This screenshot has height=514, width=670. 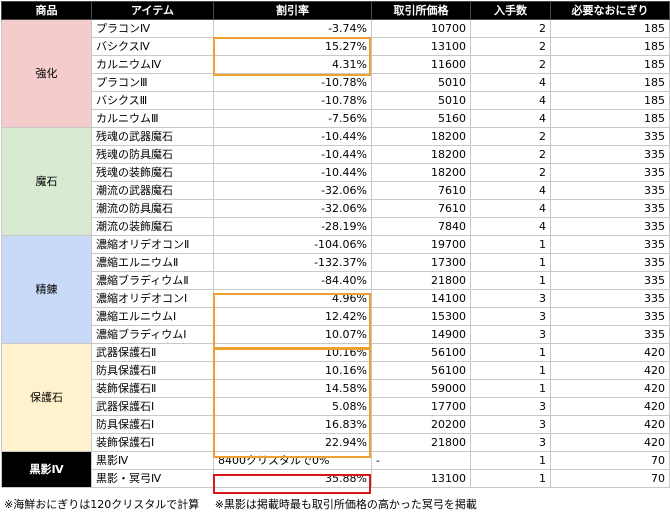 What do you see at coordinates (152, 424) in the screenshot?
I see `item-cell: 防具保護石Ⅰ` at bounding box center [152, 424].